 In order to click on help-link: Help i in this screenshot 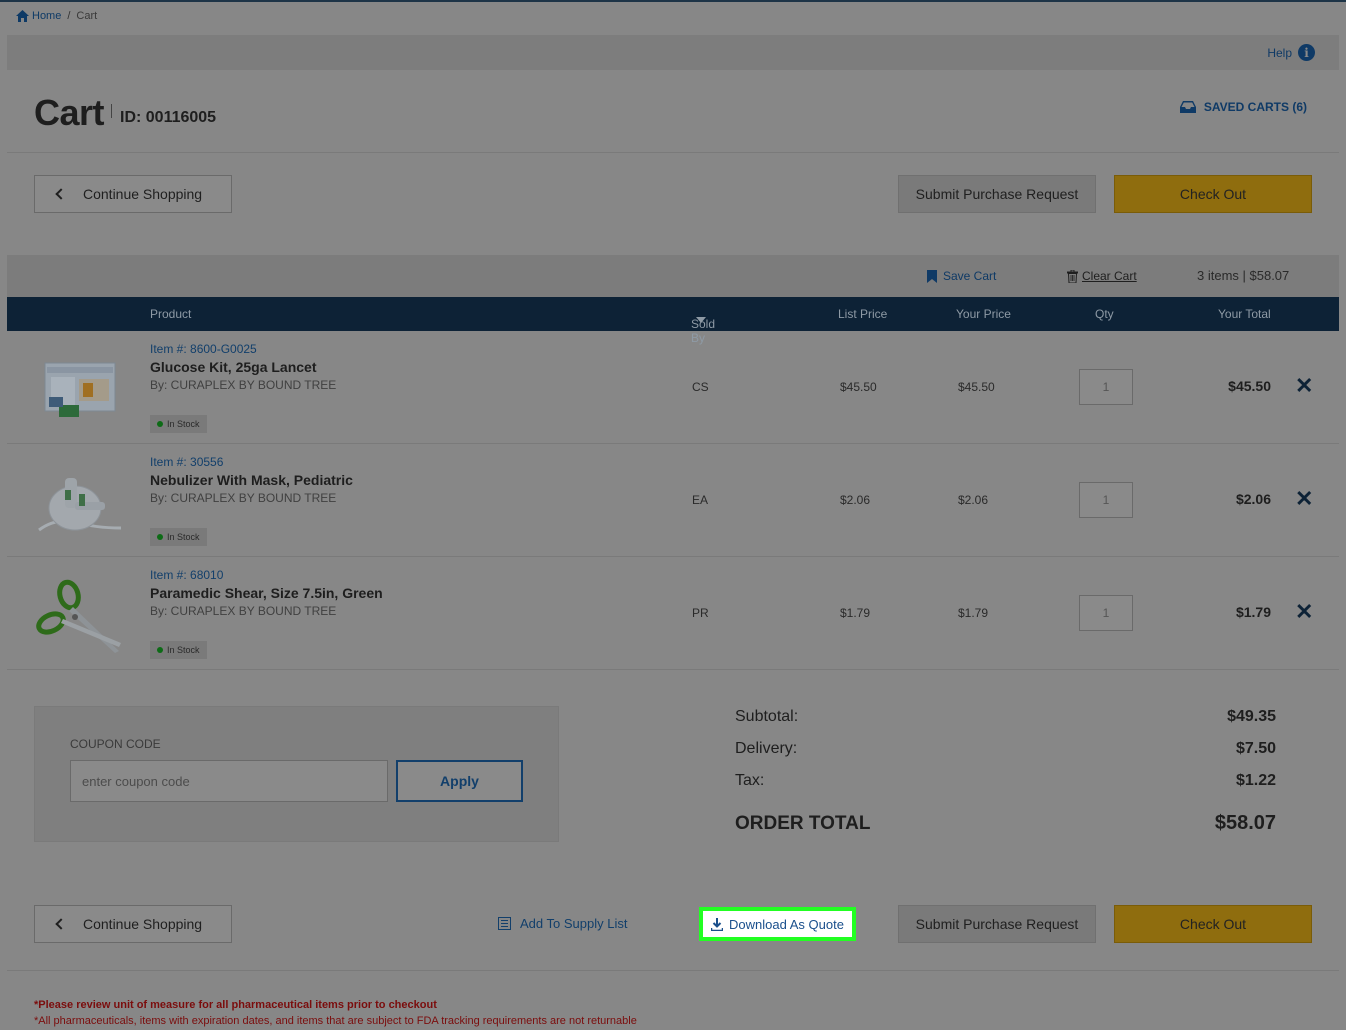, I will do `click(1291, 52)`.